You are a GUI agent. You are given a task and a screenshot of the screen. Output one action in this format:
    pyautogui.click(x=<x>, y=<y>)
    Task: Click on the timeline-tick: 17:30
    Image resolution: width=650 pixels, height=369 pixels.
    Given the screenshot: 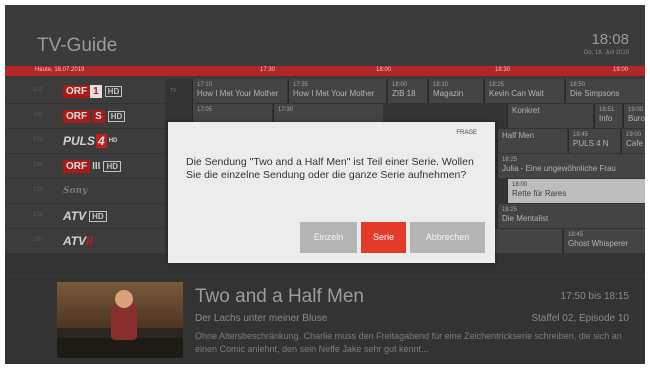 What is the action you would take?
    pyautogui.click(x=268, y=70)
    